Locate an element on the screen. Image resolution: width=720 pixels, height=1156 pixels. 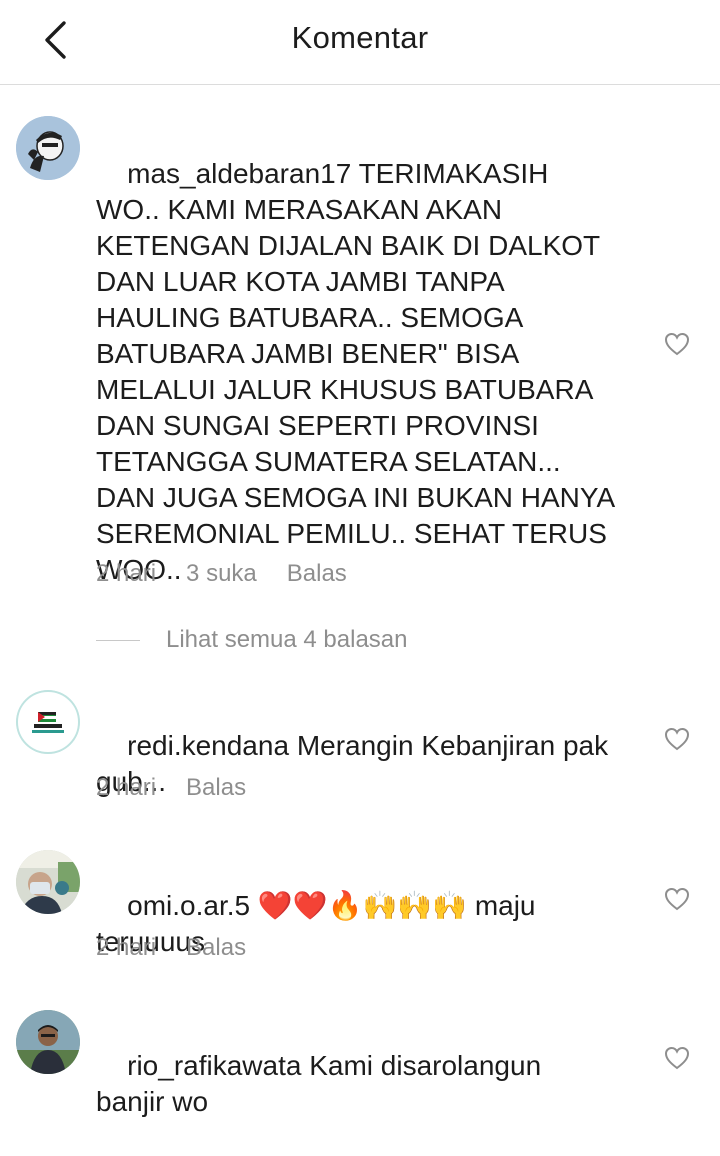
comment-username: omi.o.ar.5 is located at coordinates (188, 905).